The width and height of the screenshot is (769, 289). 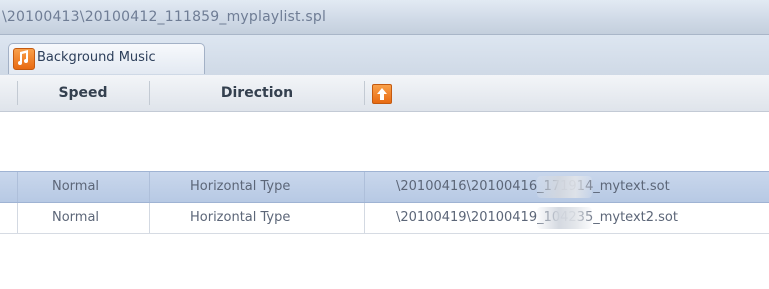 What do you see at coordinates (364, 93) in the screenshot?
I see `column-divider` at bounding box center [364, 93].